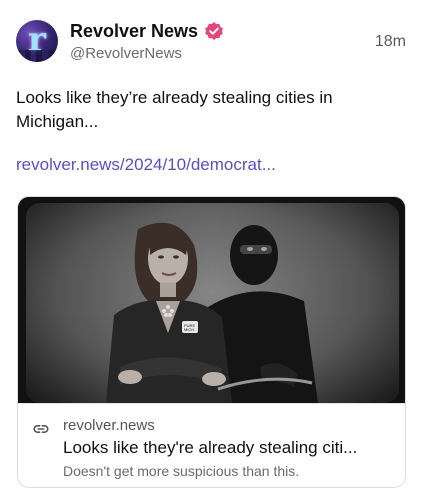 This screenshot has width=423, height=500. I want to click on avatar: r, so click(37, 41).